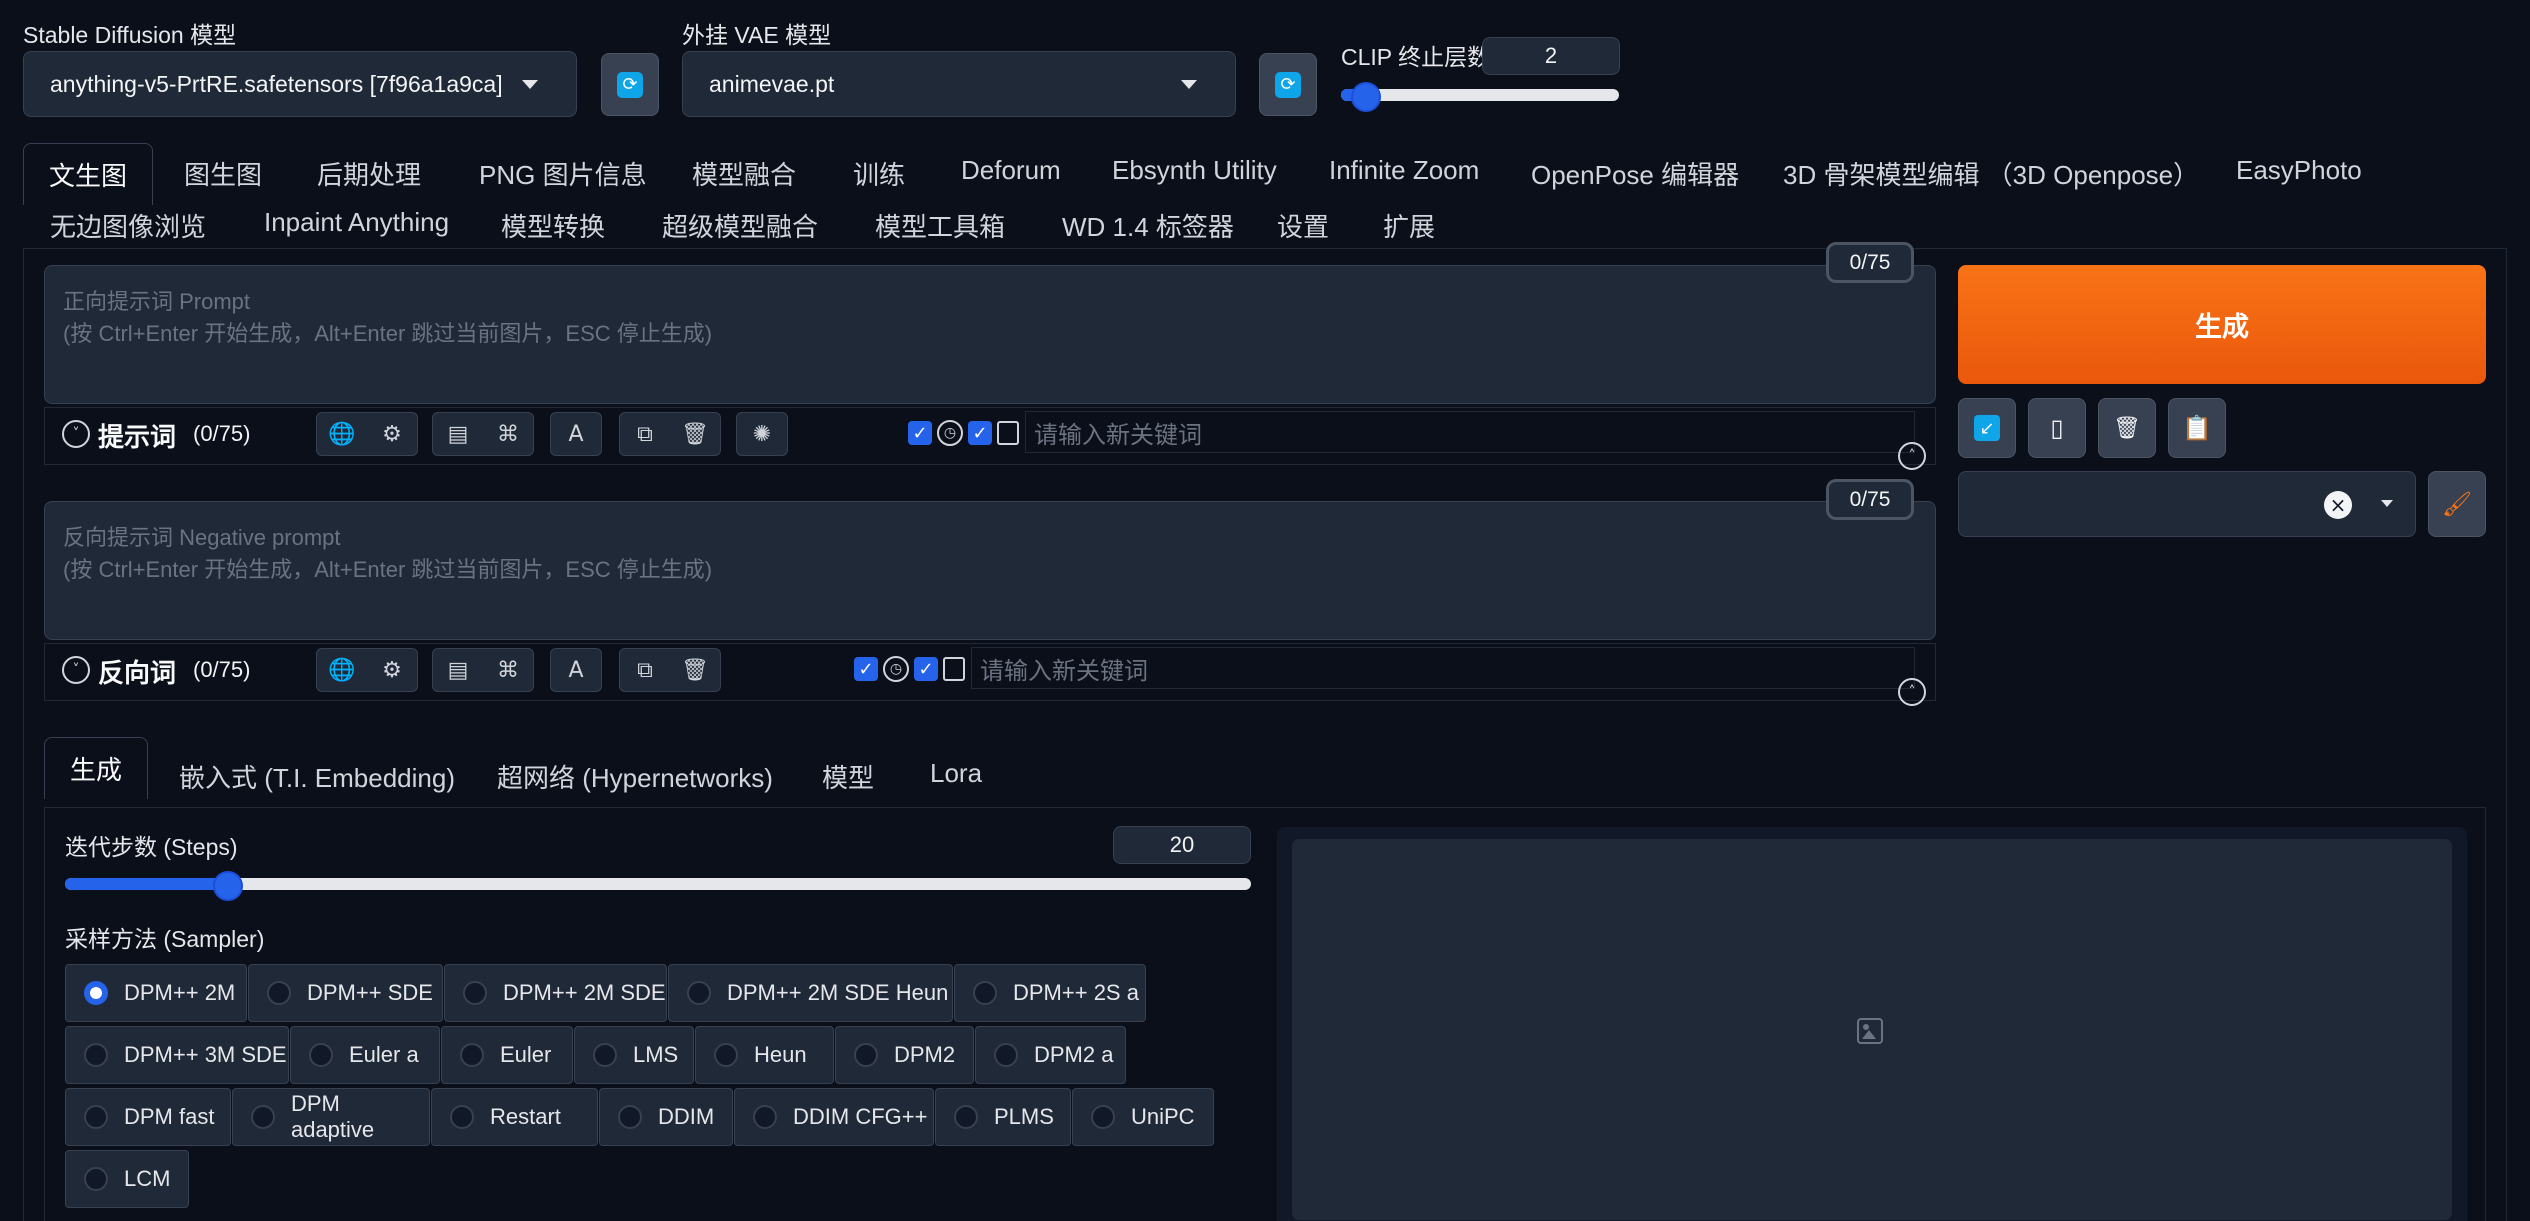 This screenshot has width=2530, height=1221. Describe the element at coordinates (834, 1117) in the screenshot. I see `sampler-option: DDIM CFG++` at that location.